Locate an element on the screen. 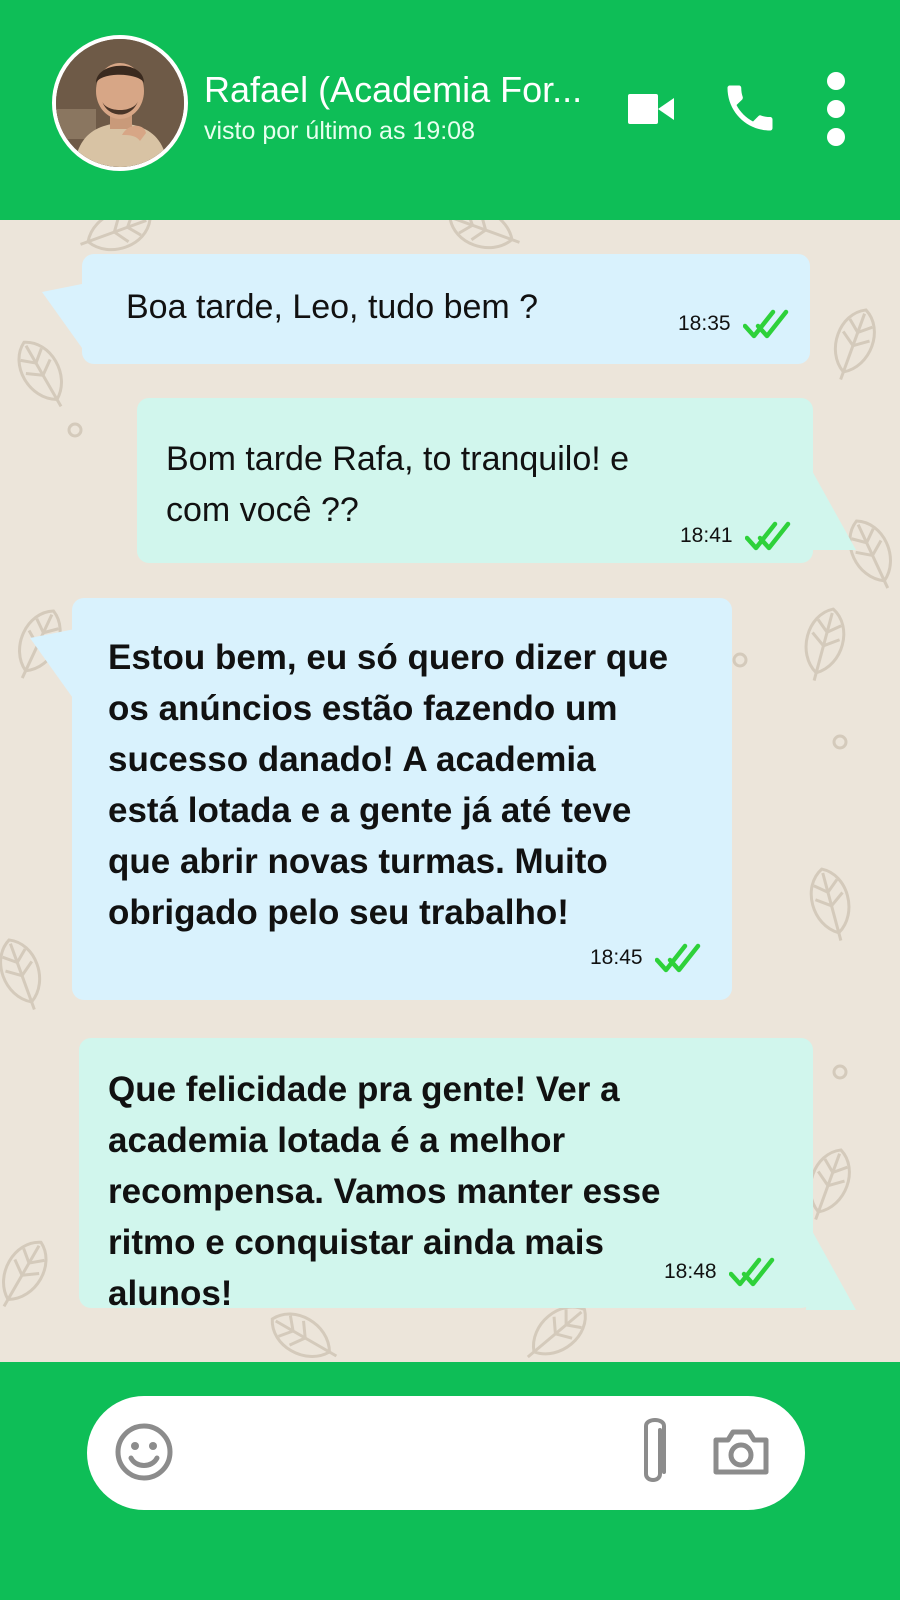 The height and width of the screenshot is (1600, 900). phone-icon is located at coordinates (750, 108).